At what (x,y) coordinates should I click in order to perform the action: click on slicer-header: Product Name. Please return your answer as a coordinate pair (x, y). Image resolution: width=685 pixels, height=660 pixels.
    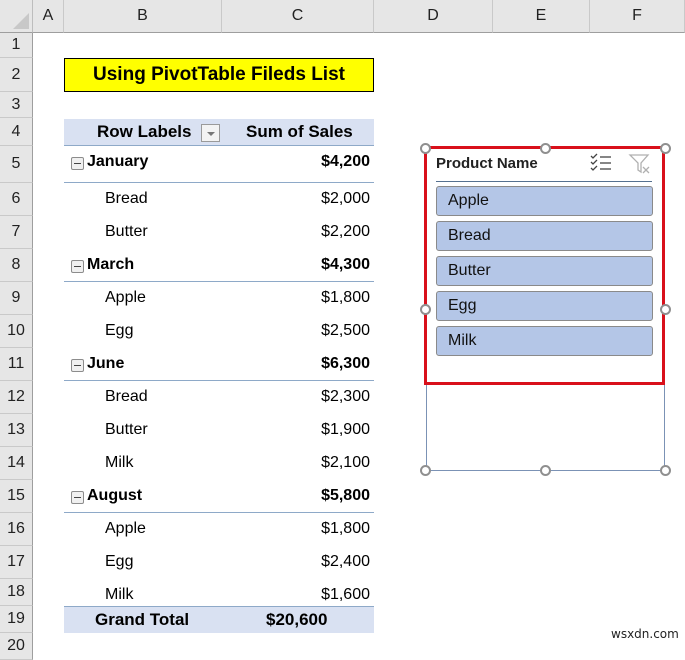
    Looking at the image, I should click on (487, 163).